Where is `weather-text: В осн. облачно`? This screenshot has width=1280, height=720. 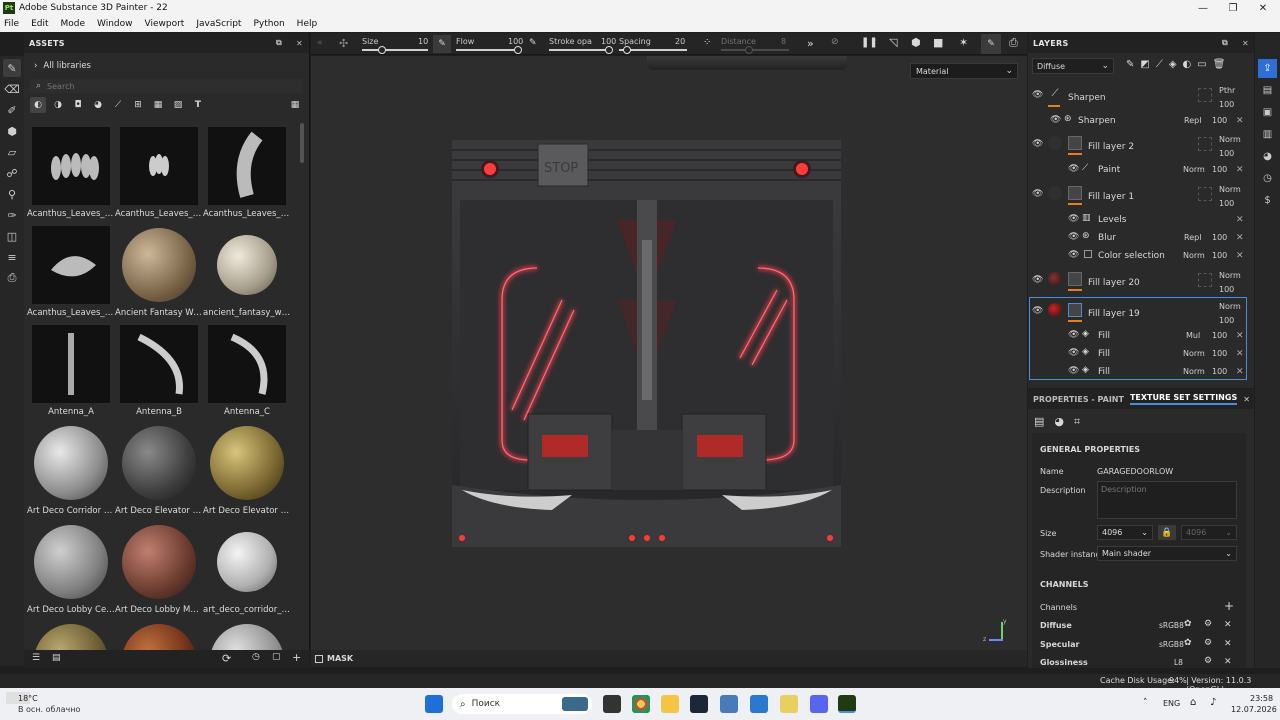 weather-text: В осн. облачно is located at coordinates (49, 709).